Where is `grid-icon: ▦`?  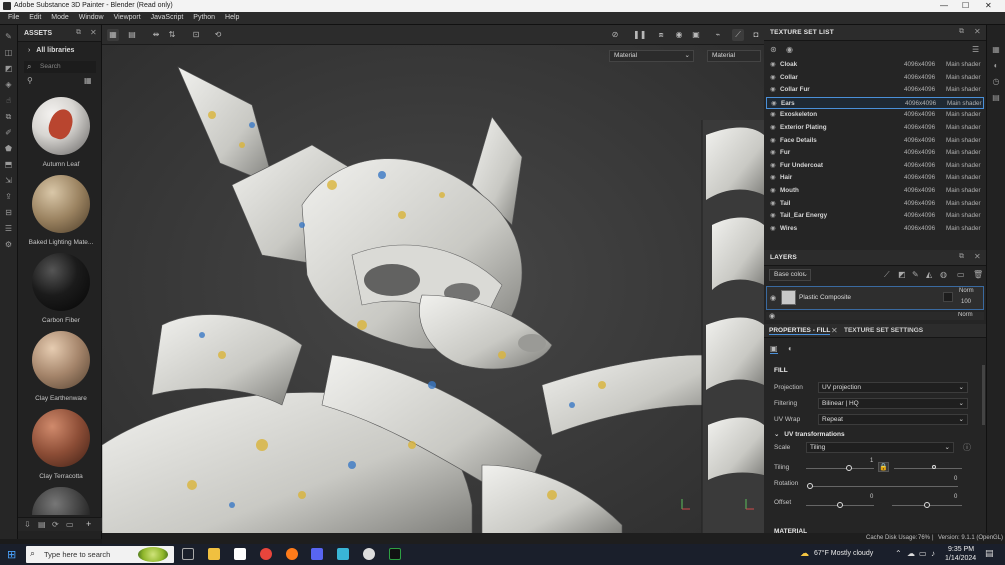
grid-icon: ▦ is located at coordinates (113, 35).